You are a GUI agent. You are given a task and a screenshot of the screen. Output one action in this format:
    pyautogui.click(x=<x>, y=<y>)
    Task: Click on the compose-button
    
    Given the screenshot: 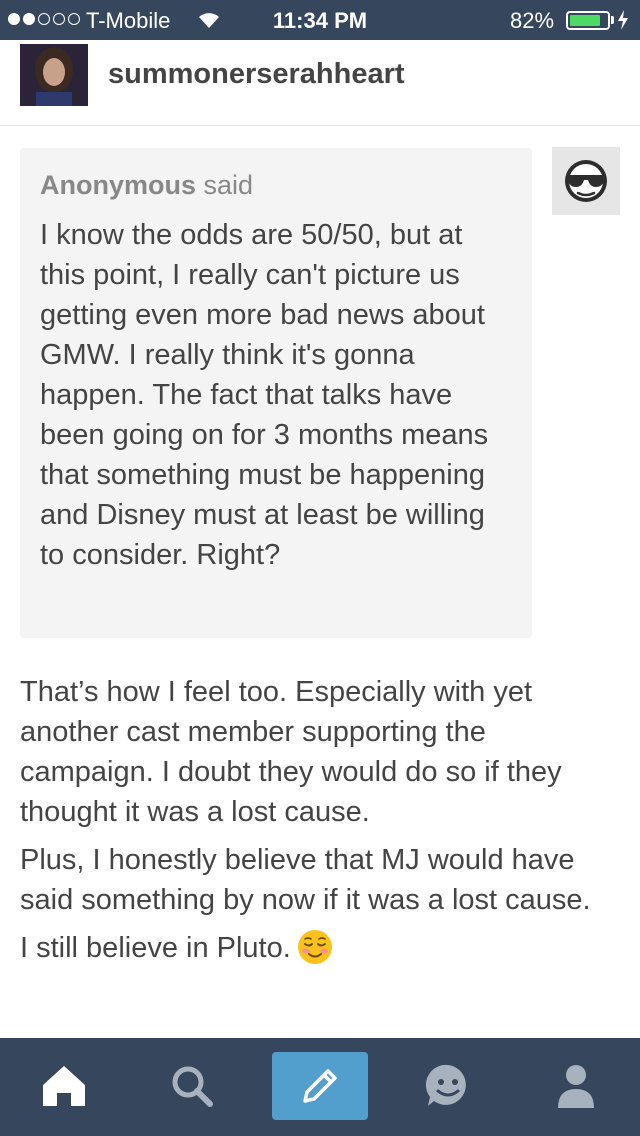 What is the action you would take?
    pyautogui.click(x=320, y=1086)
    